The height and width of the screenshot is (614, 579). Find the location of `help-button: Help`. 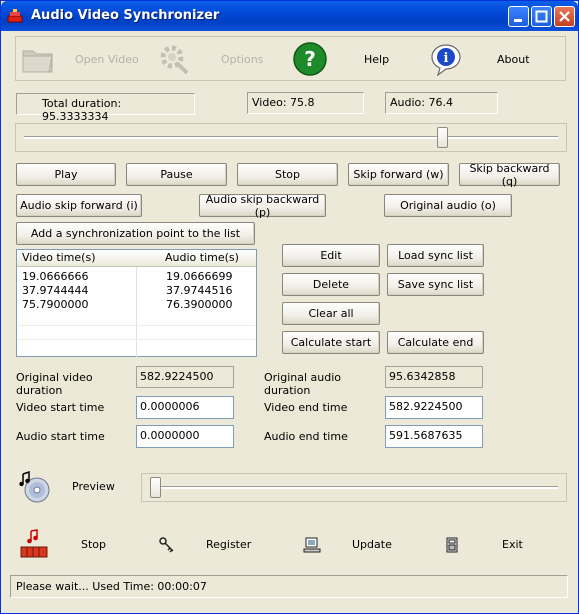

help-button: Help is located at coordinates (376, 59).